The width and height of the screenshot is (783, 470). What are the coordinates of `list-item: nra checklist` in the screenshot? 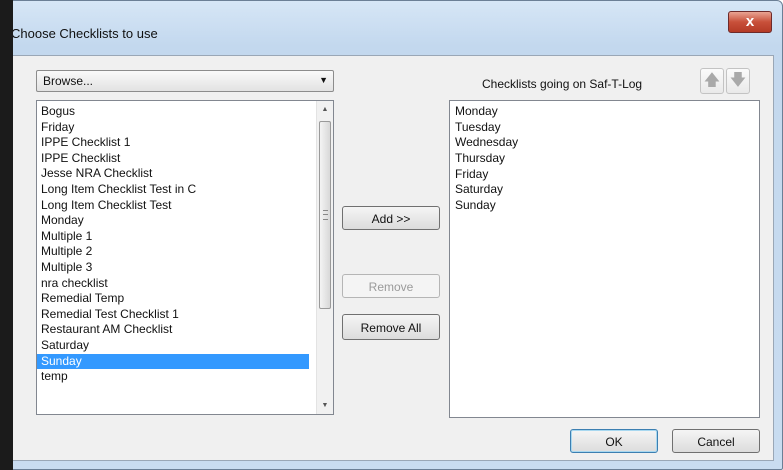 It's located at (173, 284).